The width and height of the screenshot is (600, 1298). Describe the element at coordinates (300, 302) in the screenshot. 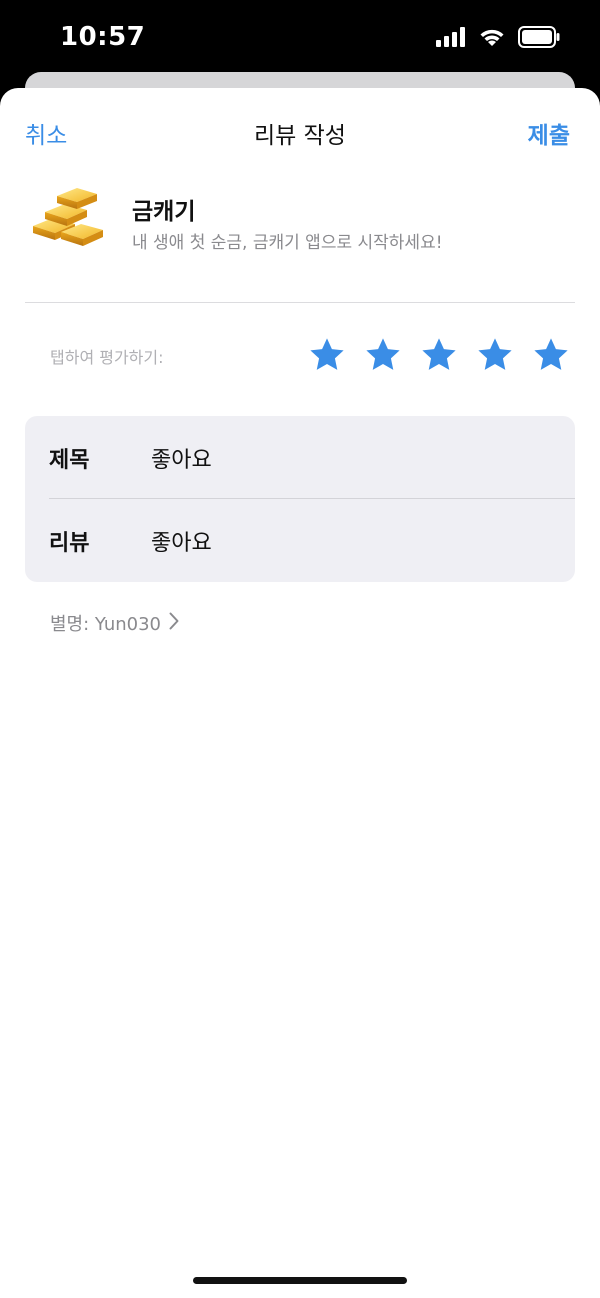

I see `divider` at that location.